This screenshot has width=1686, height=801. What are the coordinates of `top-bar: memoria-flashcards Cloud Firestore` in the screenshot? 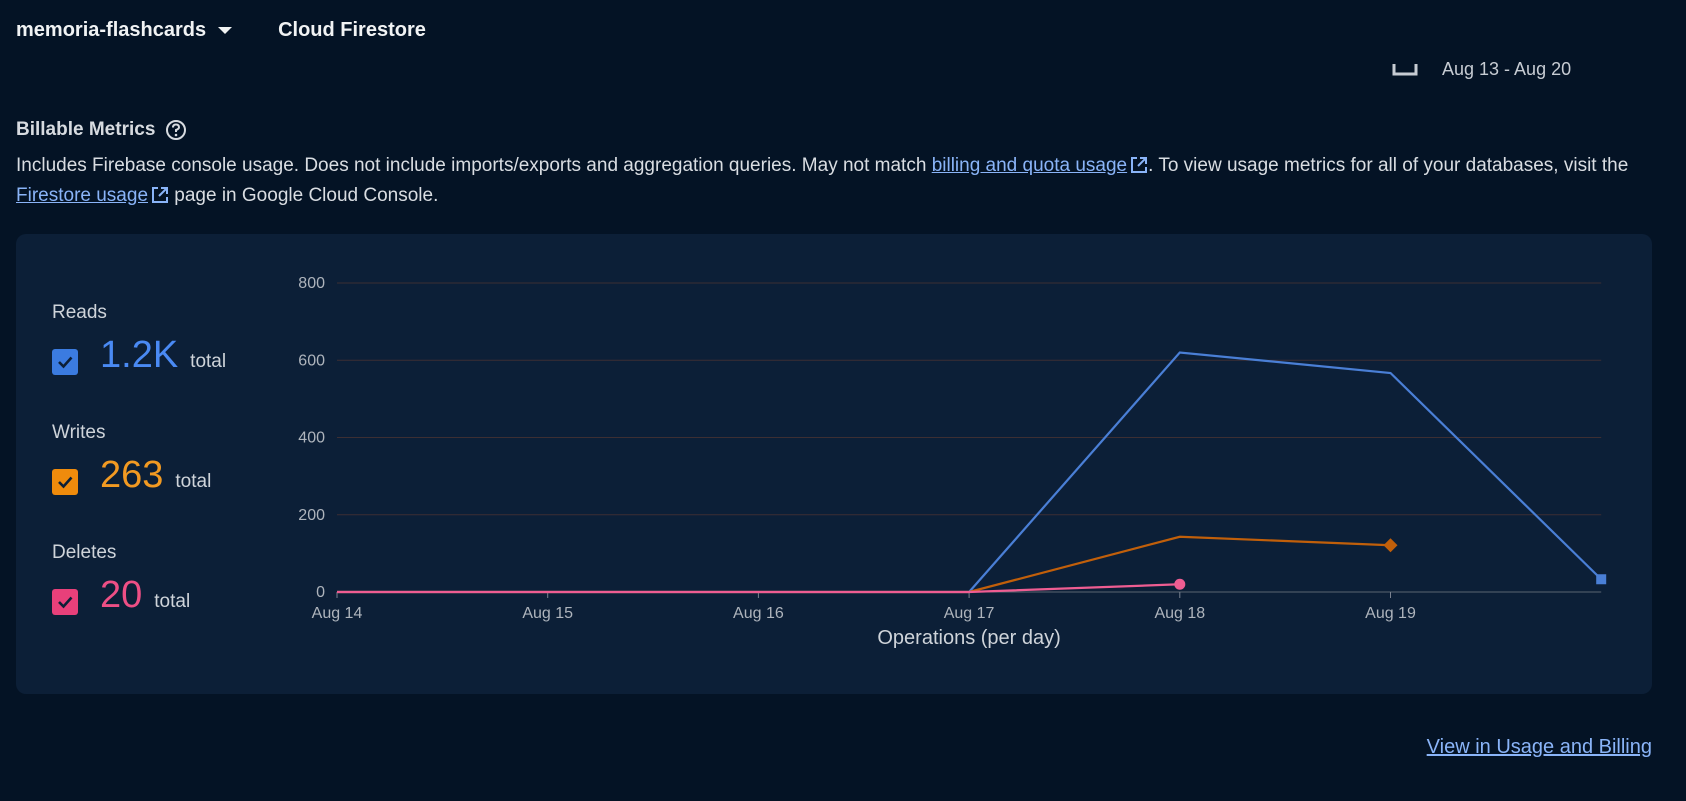 It's located at (221, 30).